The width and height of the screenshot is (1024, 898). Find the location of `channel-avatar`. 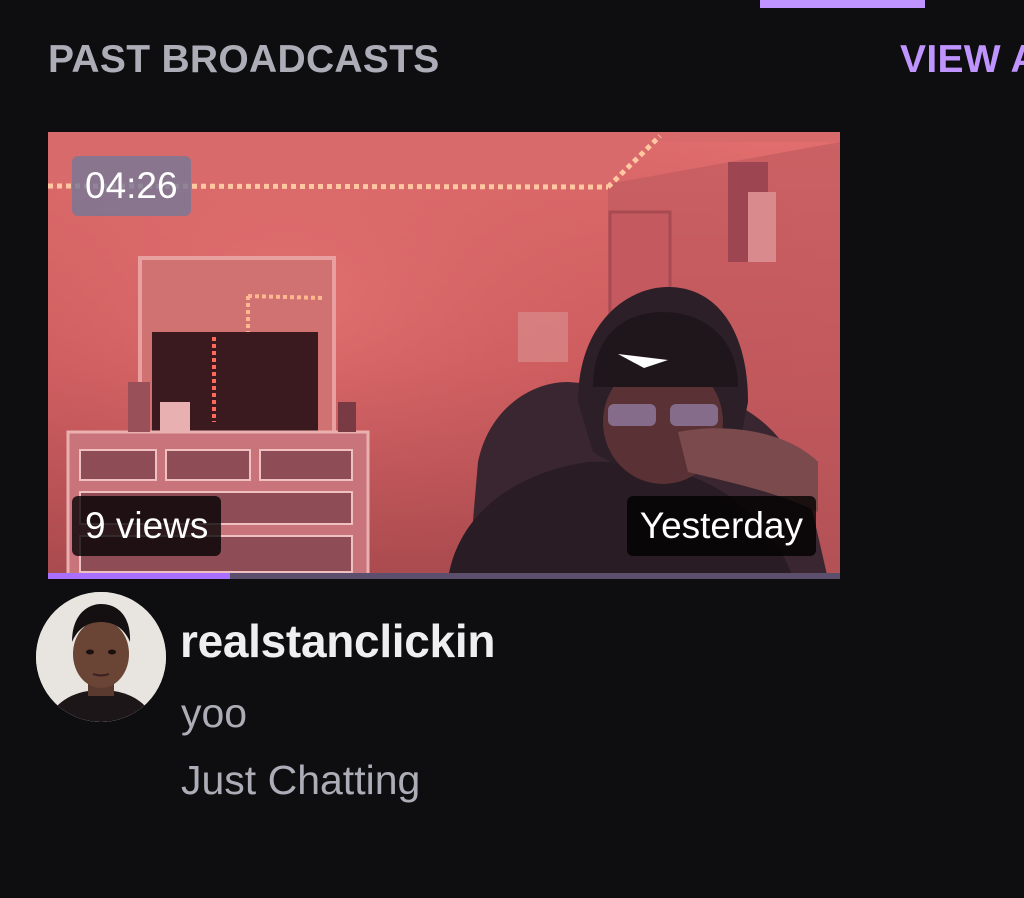

channel-avatar is located at coordinates (101, 657).